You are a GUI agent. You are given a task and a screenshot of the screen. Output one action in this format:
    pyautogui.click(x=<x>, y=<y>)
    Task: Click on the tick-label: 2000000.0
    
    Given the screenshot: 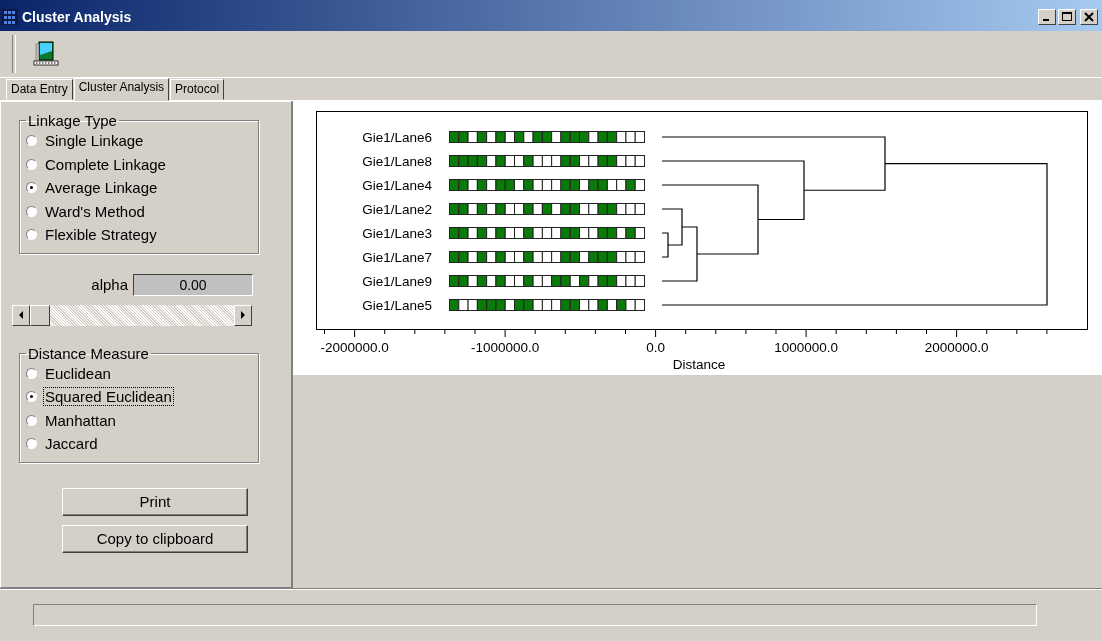 What is the action you would take?
    pyautogui.click(x=956, y=347)
    